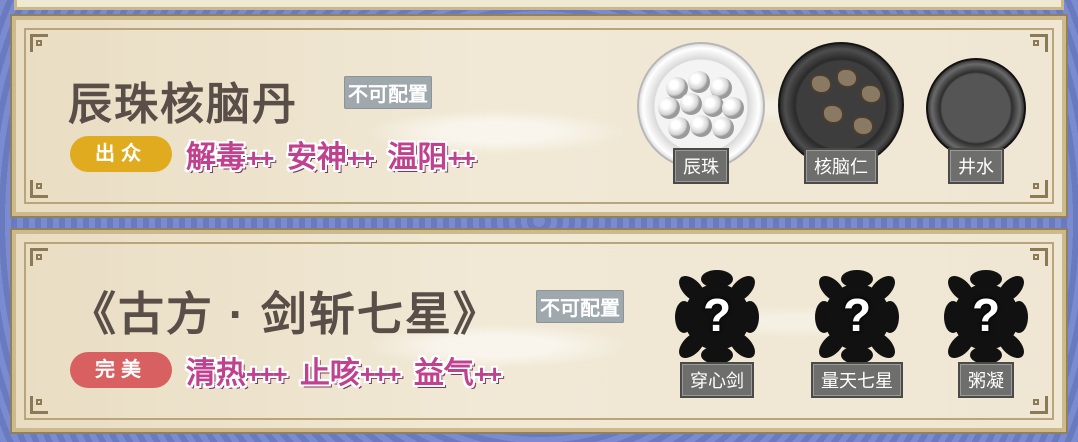 This screenshot has height=442, width=1078. I want to click on quality-grade-badge: 完美, so click(121, 370).